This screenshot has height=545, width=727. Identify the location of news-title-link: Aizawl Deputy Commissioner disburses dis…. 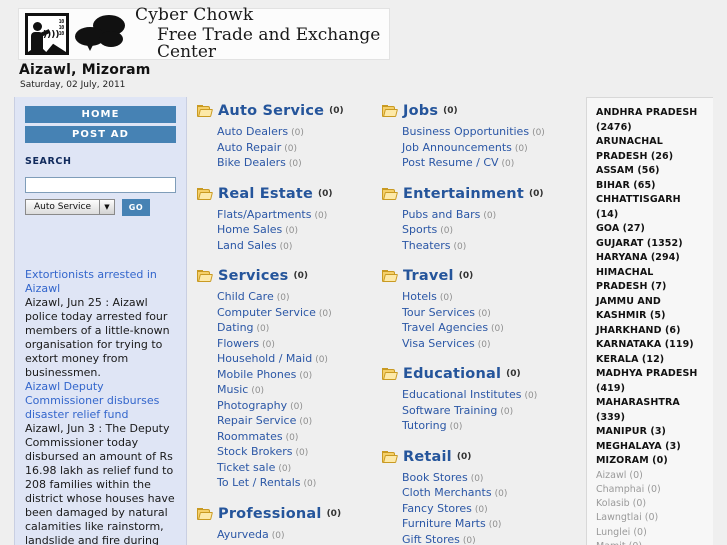
(100, 401).